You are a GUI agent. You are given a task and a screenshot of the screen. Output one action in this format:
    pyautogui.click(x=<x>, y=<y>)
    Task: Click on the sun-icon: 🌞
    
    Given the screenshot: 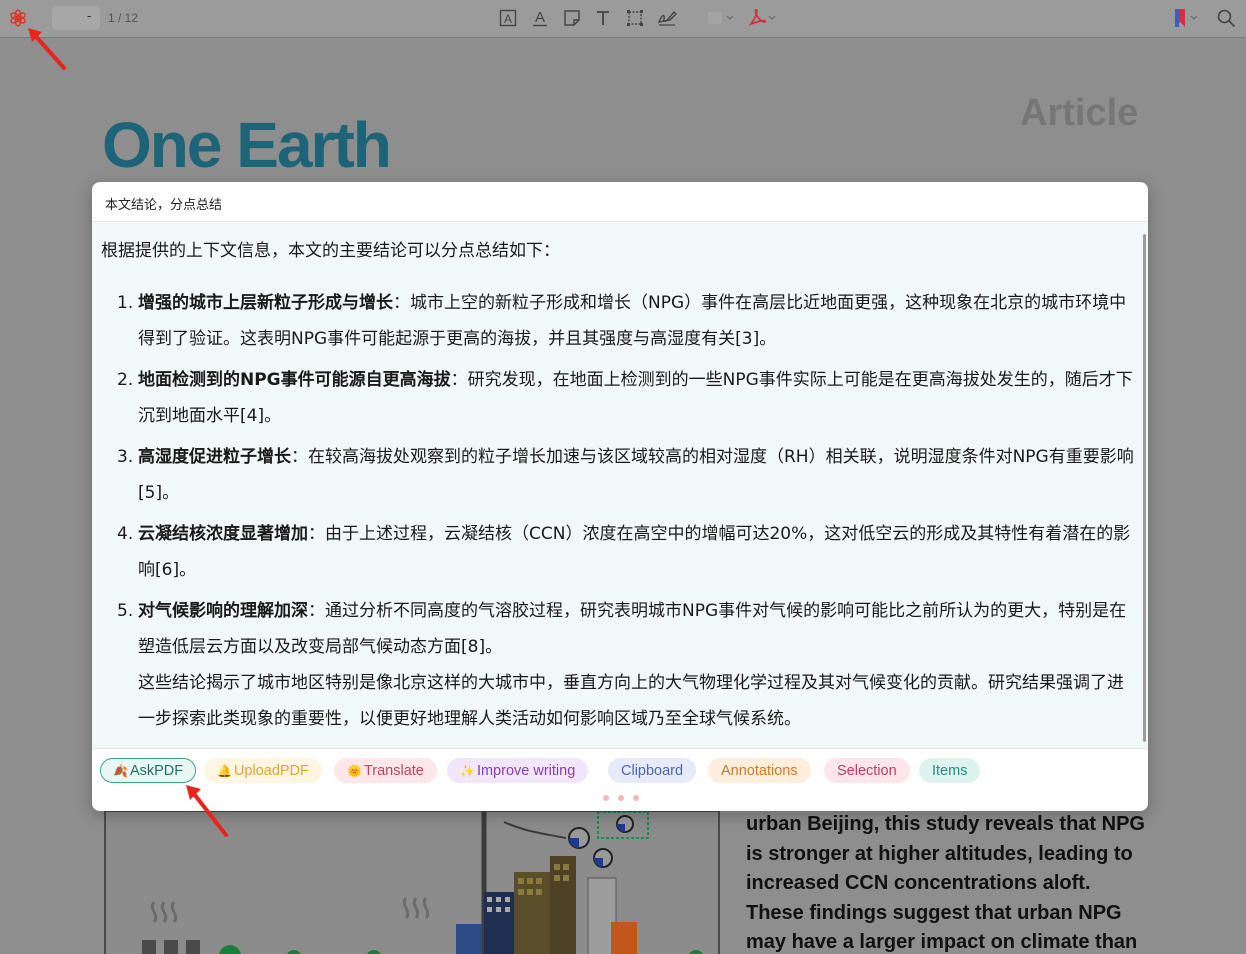 What is the action you would take?
    pyautogui.click(x=354, y=771)
    